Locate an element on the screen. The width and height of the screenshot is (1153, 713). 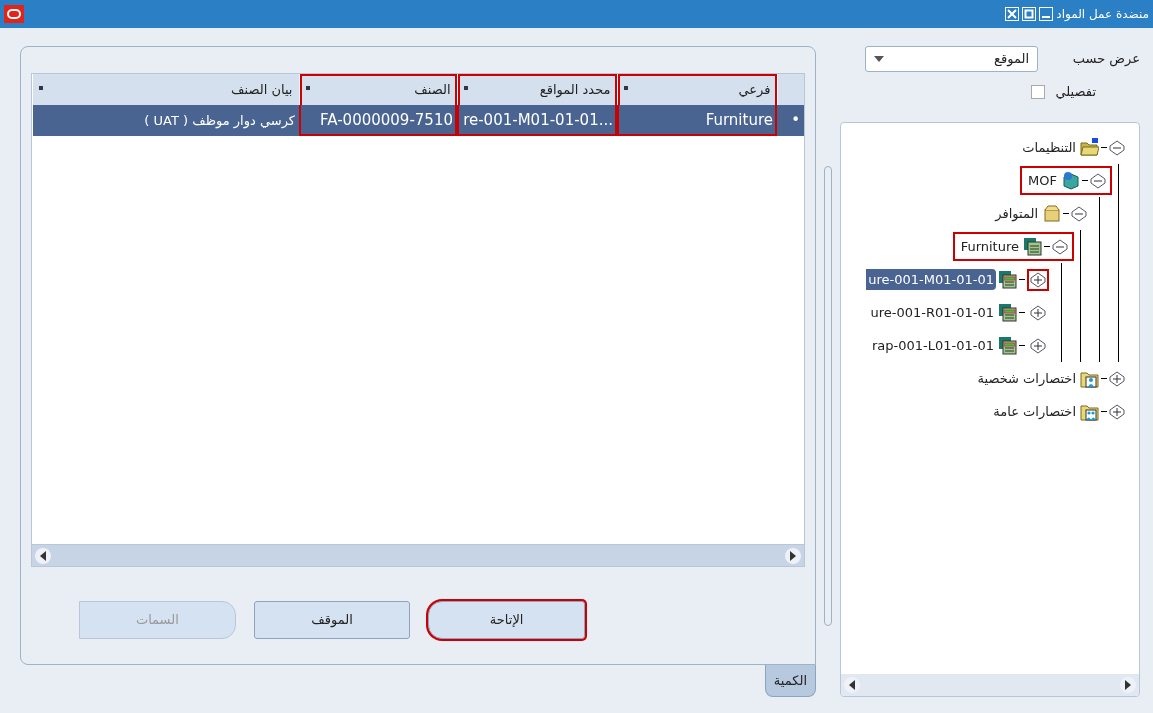
column-header: الصنف is located at coordinates (378, 89).